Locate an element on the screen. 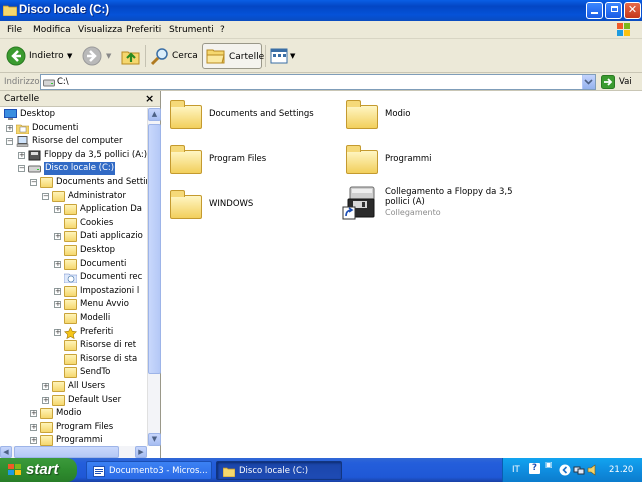 The width and height of the screenshot is (642, 482). tree-item: Cookies is located at coordinates (73, 223).